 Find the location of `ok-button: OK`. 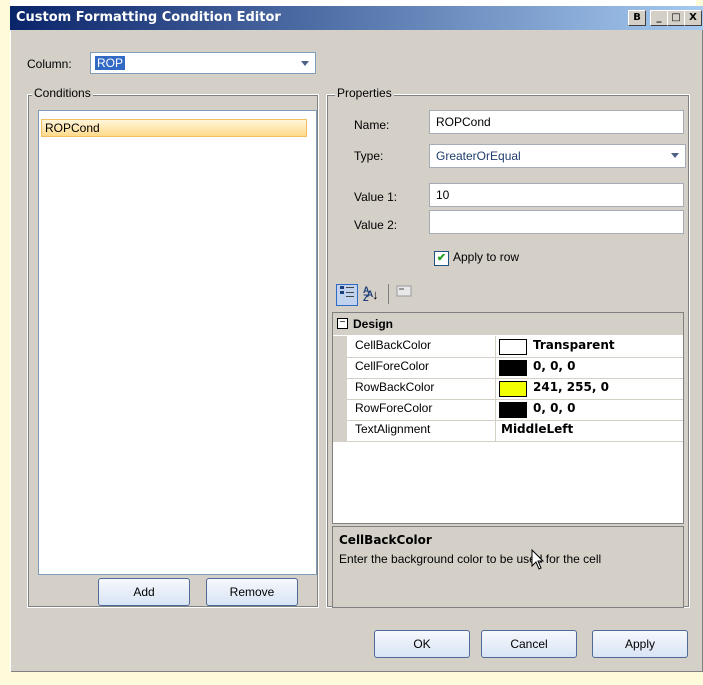

ok-button: OK is located at coordinates (422, 644).